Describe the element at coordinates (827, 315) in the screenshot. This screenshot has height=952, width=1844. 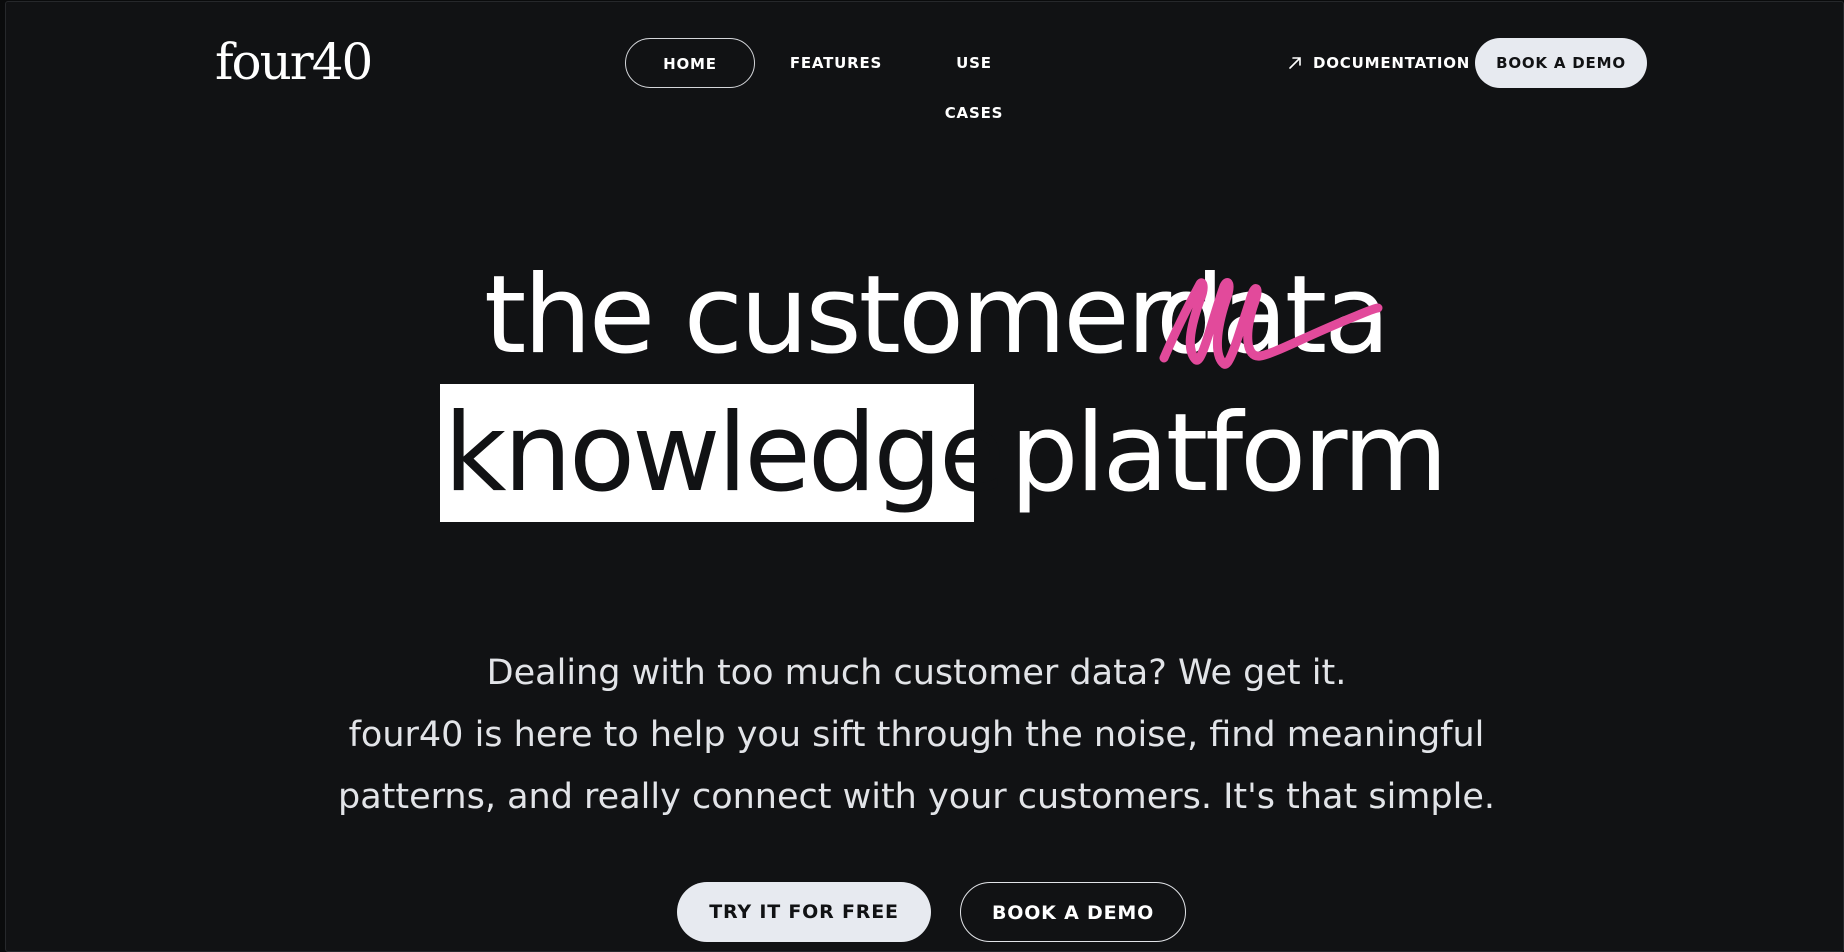
I see `hero-line1-text: the customer` at that location.